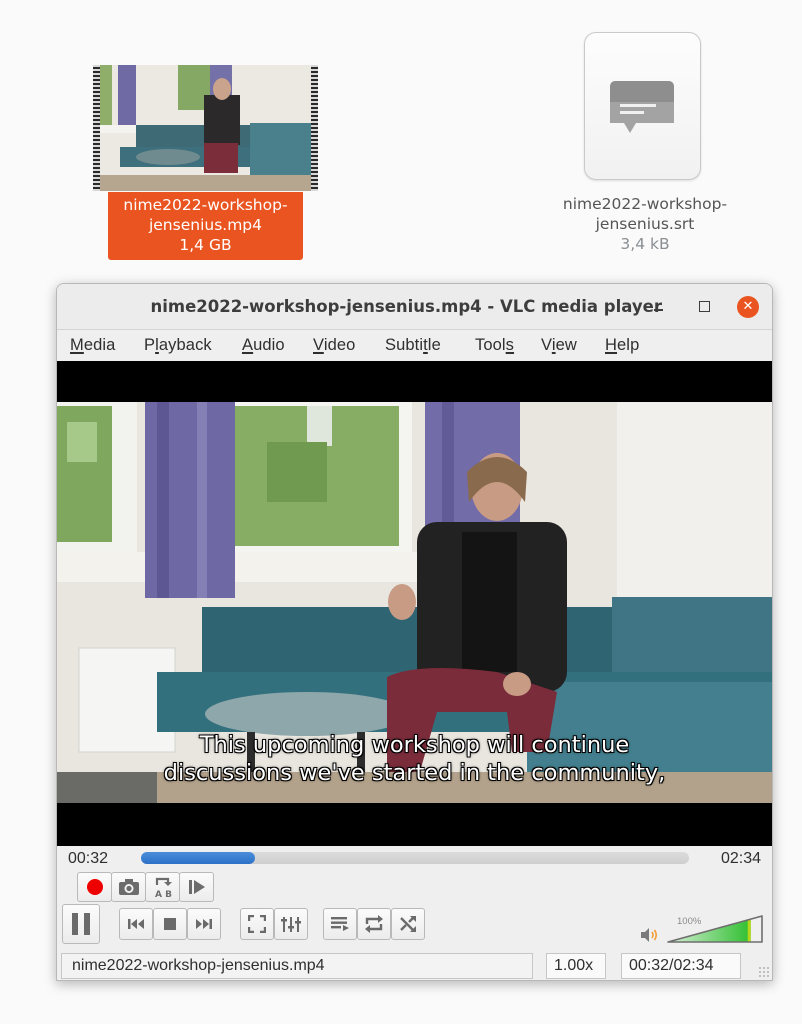 This screenshot has height=1024, width=802. What do you see at coordinates (494, 345) in the screenshot?
I see `menu-tools: Tools` at bounding box center [494, 345].